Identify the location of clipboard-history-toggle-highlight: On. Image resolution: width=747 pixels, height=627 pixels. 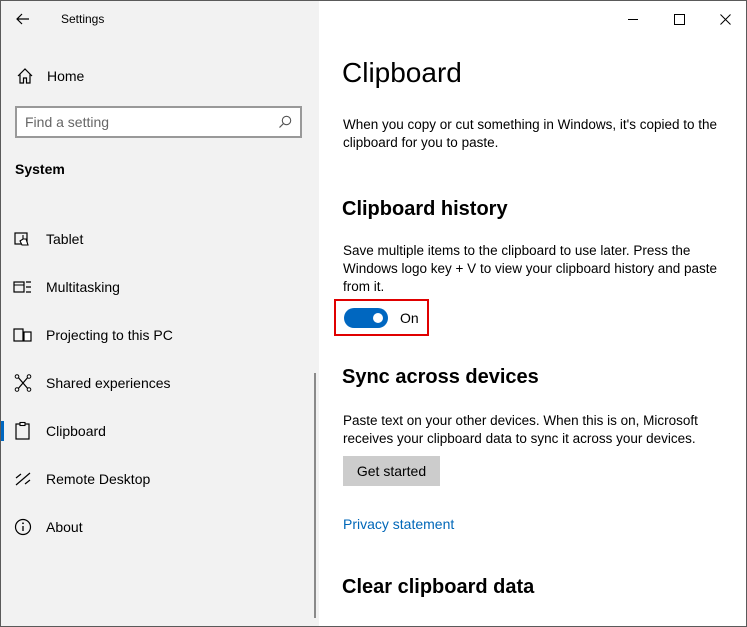
(381, 317).